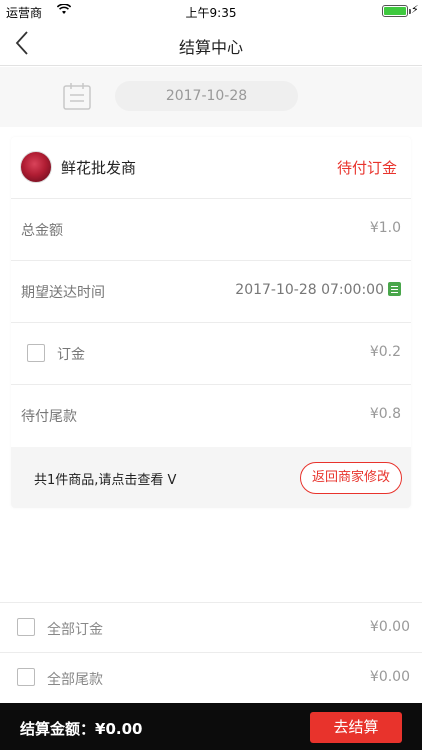 This screenshot has width=422, height=750. Describe the element at coordinates (36, 167) in the screenshot. I see `shop-avatar` at that location.